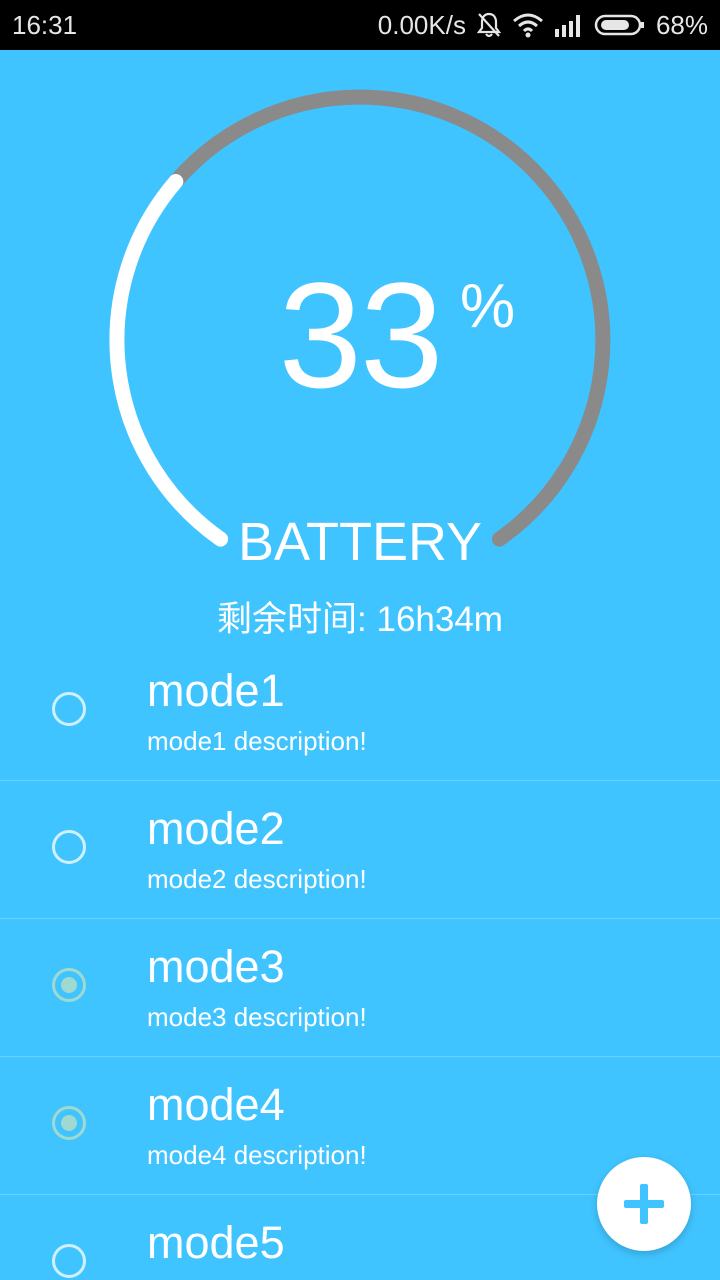 The width and height of the screenshot is (720, 1280). Describe the element at coordinates (421, 24) in the screenshot. I see `network-speed: 0.00K/s` at that location.